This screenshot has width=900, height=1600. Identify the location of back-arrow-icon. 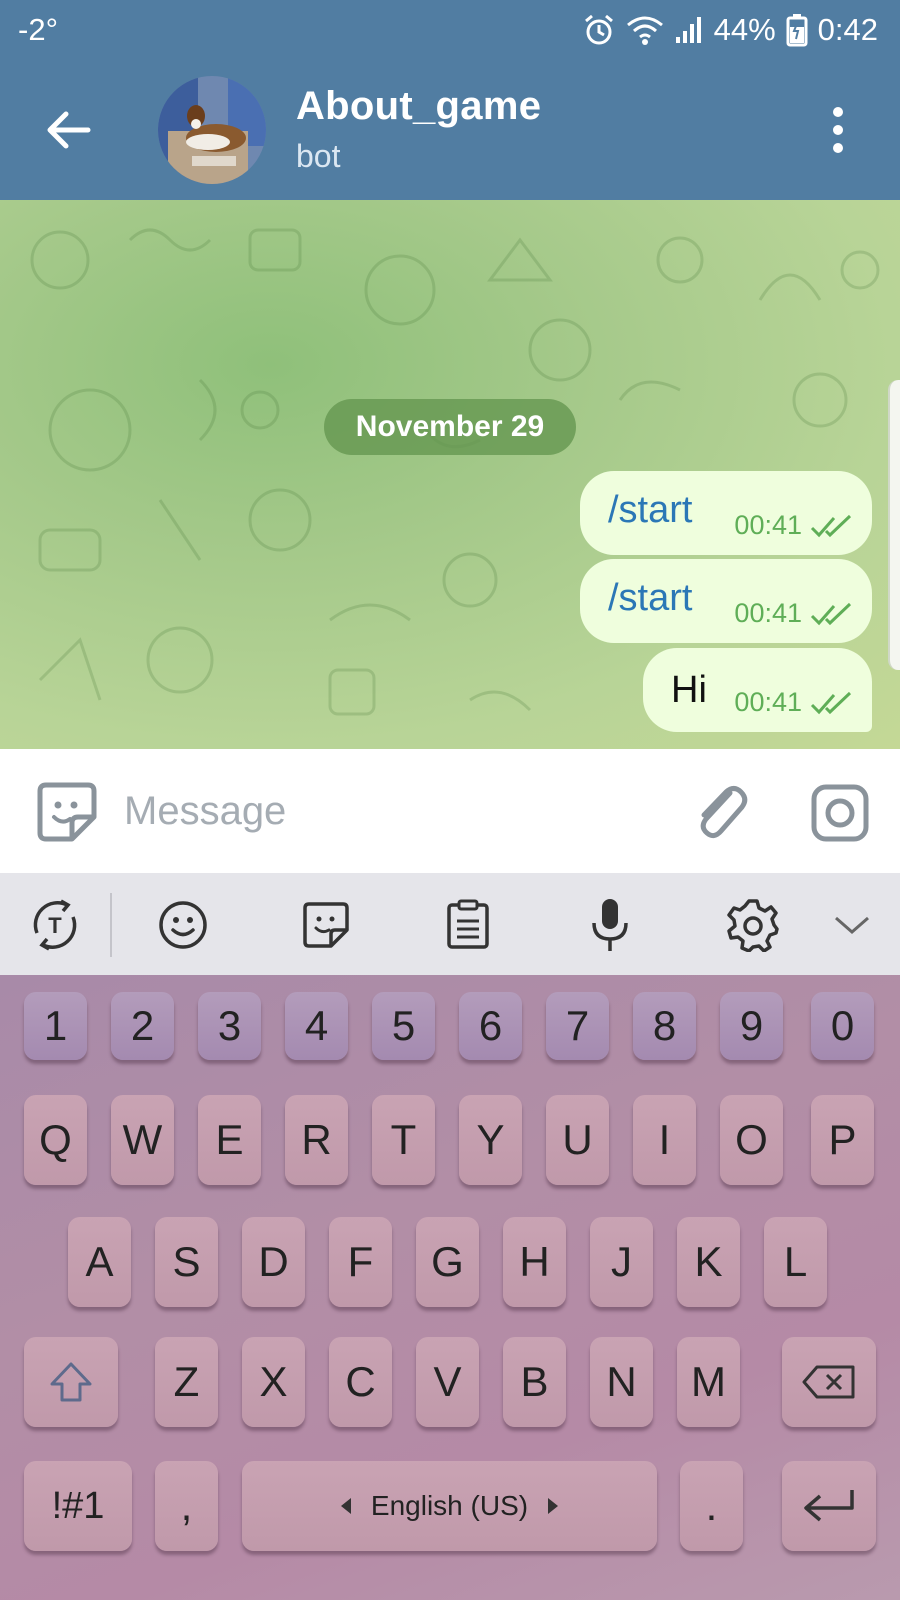
(69, 130).